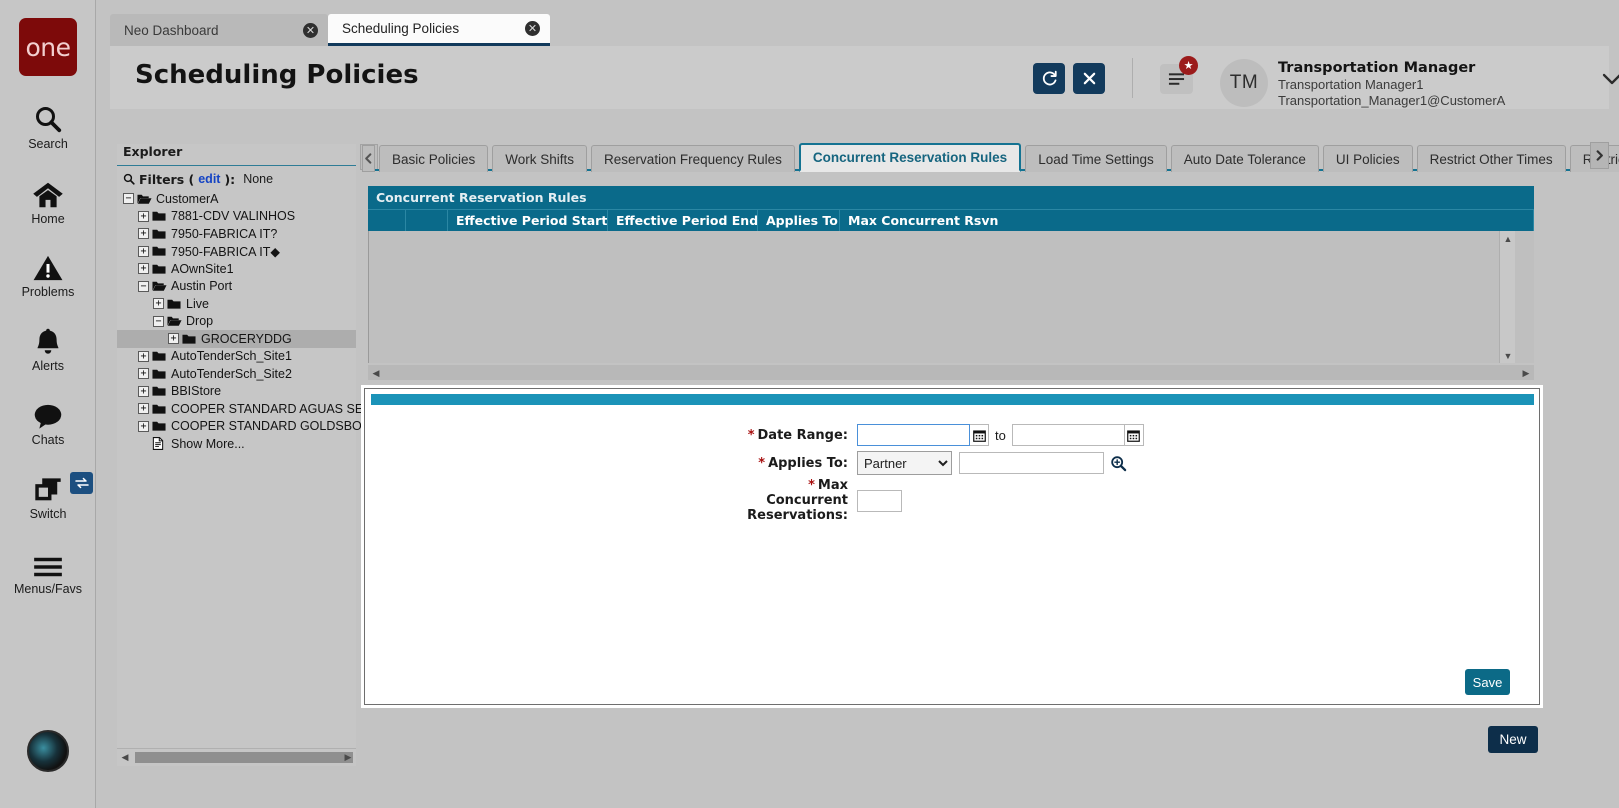  I want to click on tab-label: Restrict Other Times, so click(1491, 159).